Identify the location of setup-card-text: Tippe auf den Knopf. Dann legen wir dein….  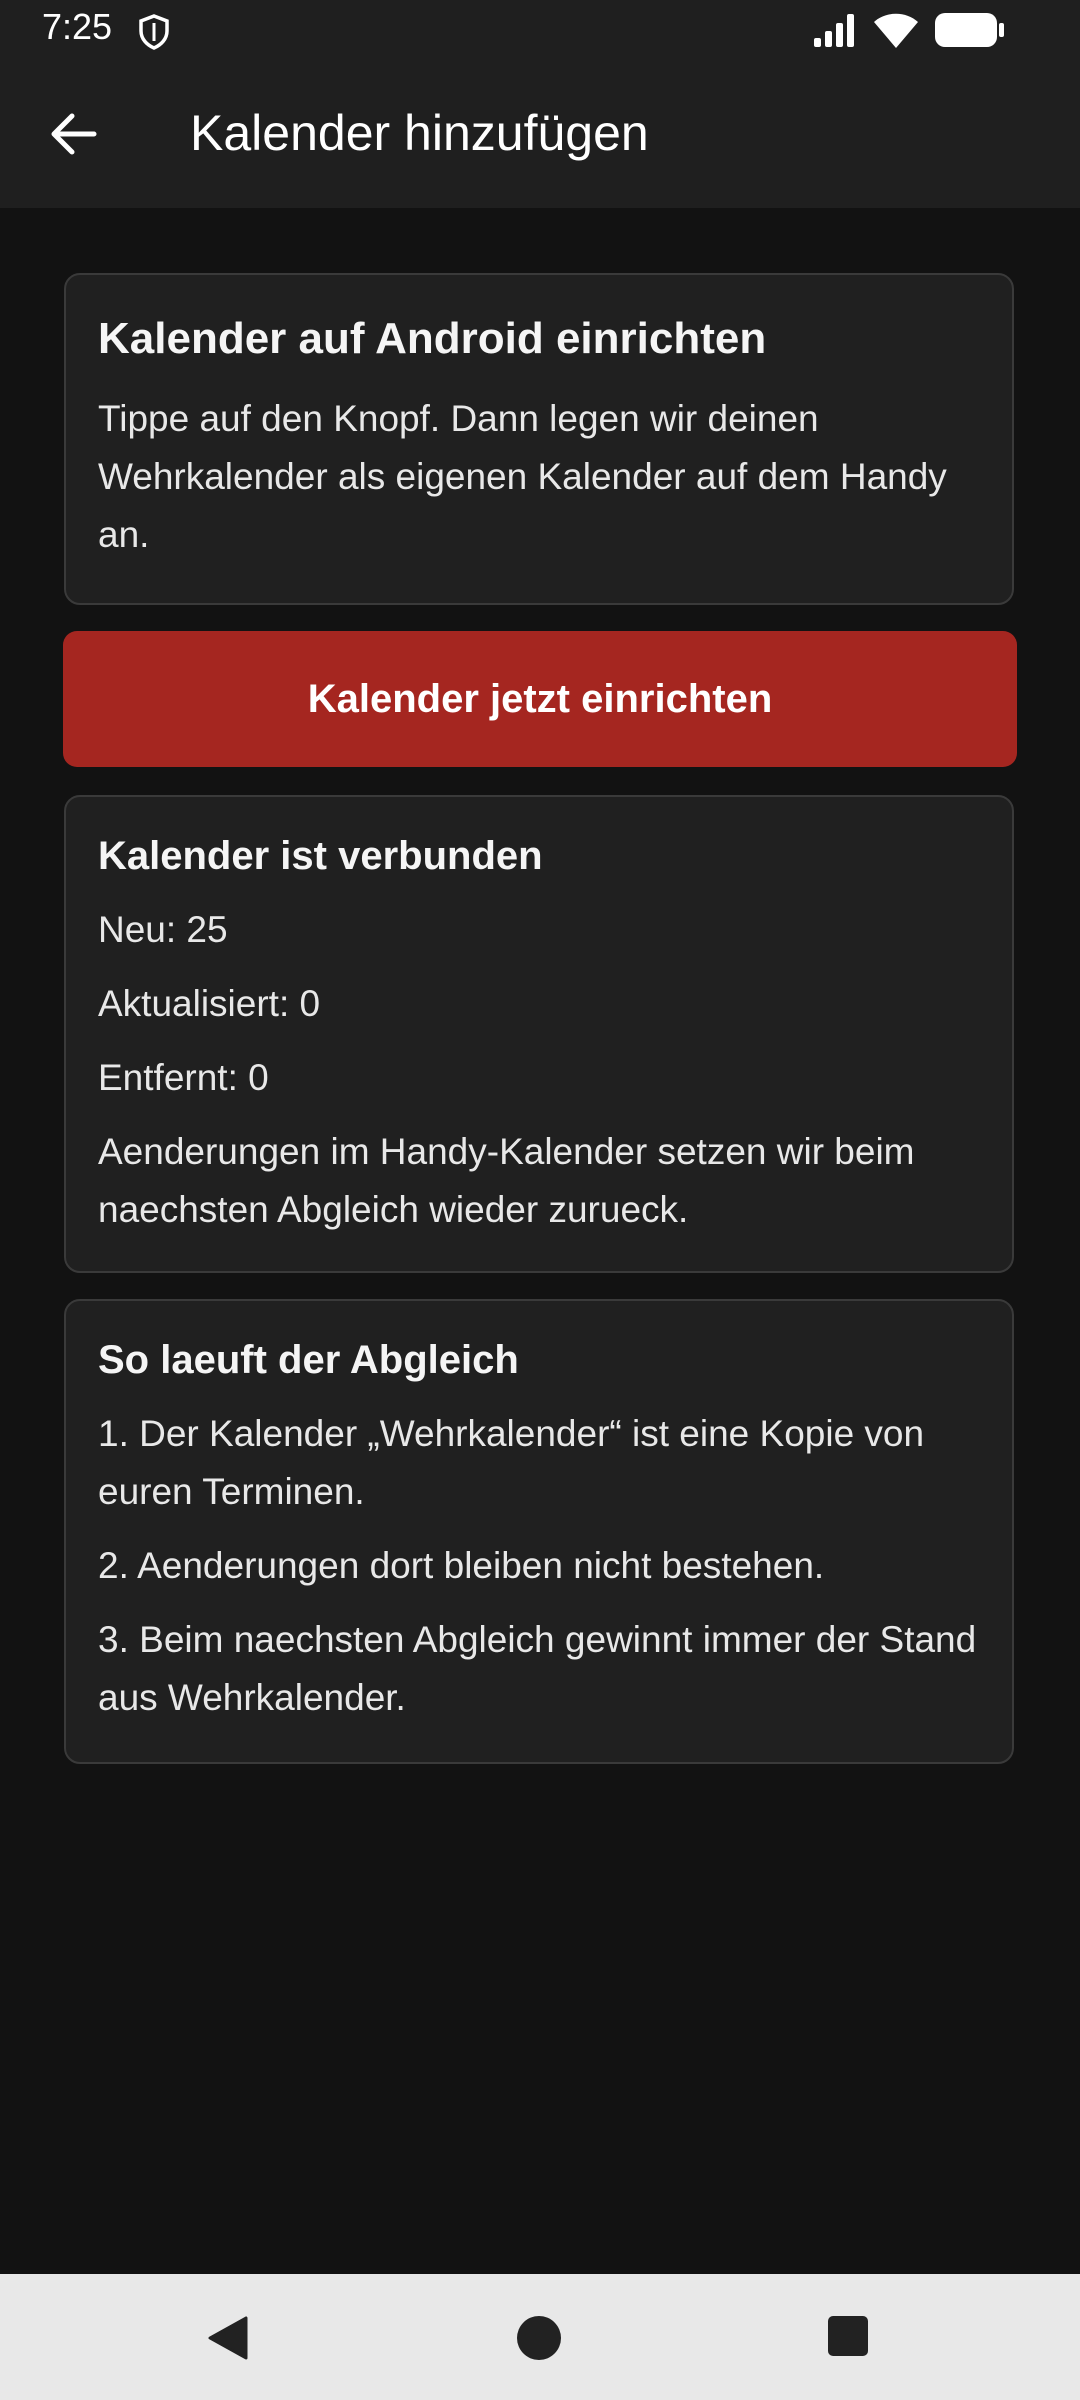
(522, 476).